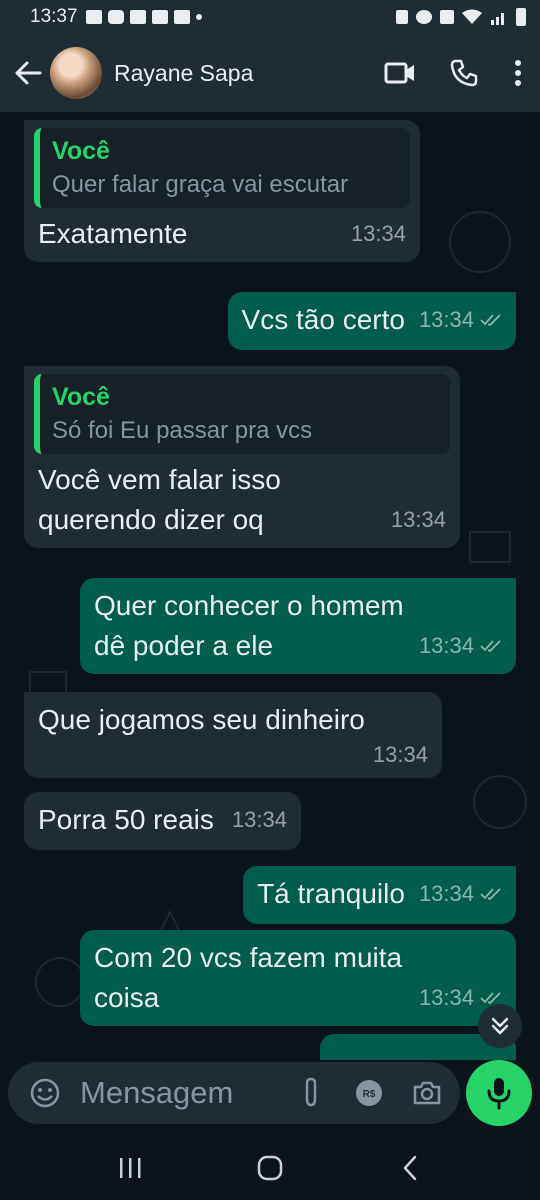 The image size is (540, 1200). What do you see at coordinates (472, 16) in the screenshot?
I see `wifi-icon` at bounding box center [472, 16].